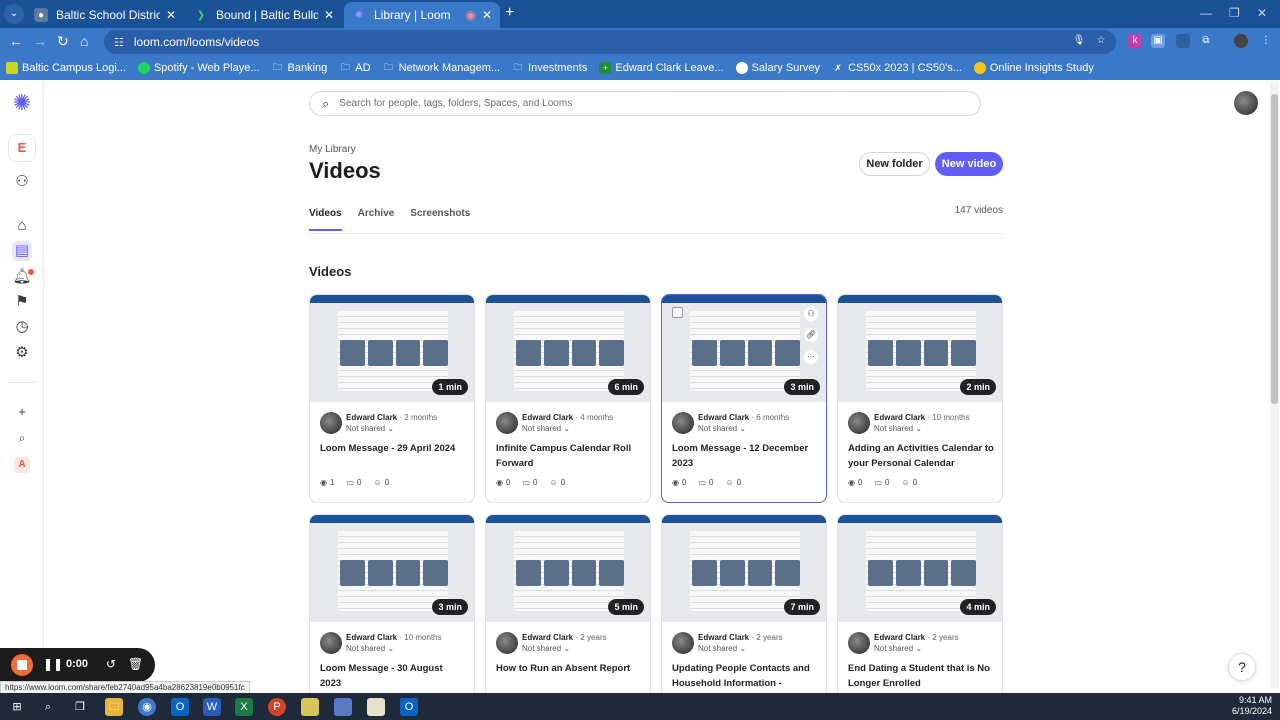 This screenshot has height=720, width=1280. Describe the element at coordinates (811, 335) in the screenshot. I see `copy-link-icon: 🔗︎` at that location.